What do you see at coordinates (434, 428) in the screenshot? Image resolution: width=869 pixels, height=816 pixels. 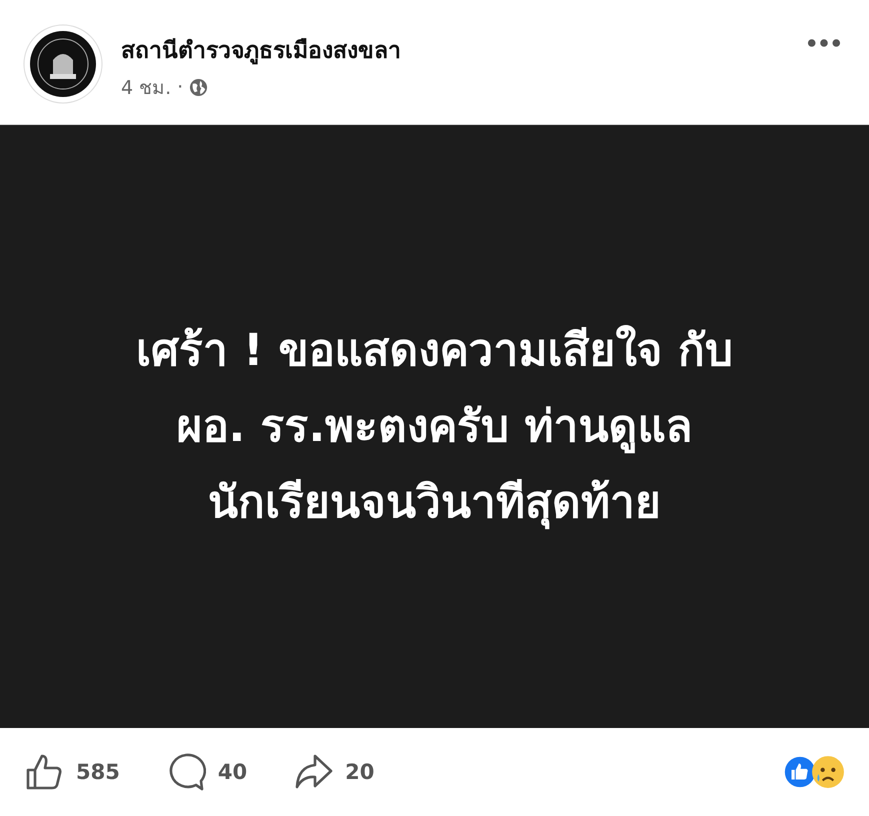 I see `post-image-text-line: ผอ. รร.พะตงครับ ท่านดูแล` at bounding box center [434, 428].